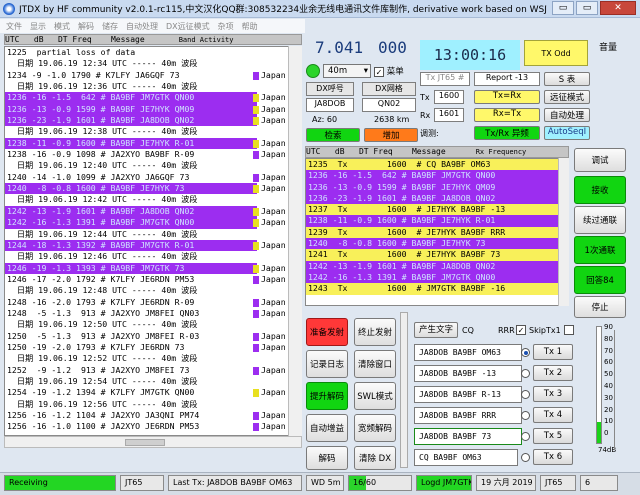 The width and height of the screenshot is (640, 495). I want to click on band-activity-separator: 日期 19.06.19 12:36 UTC ----- 40m 波段, so click(153, 87).